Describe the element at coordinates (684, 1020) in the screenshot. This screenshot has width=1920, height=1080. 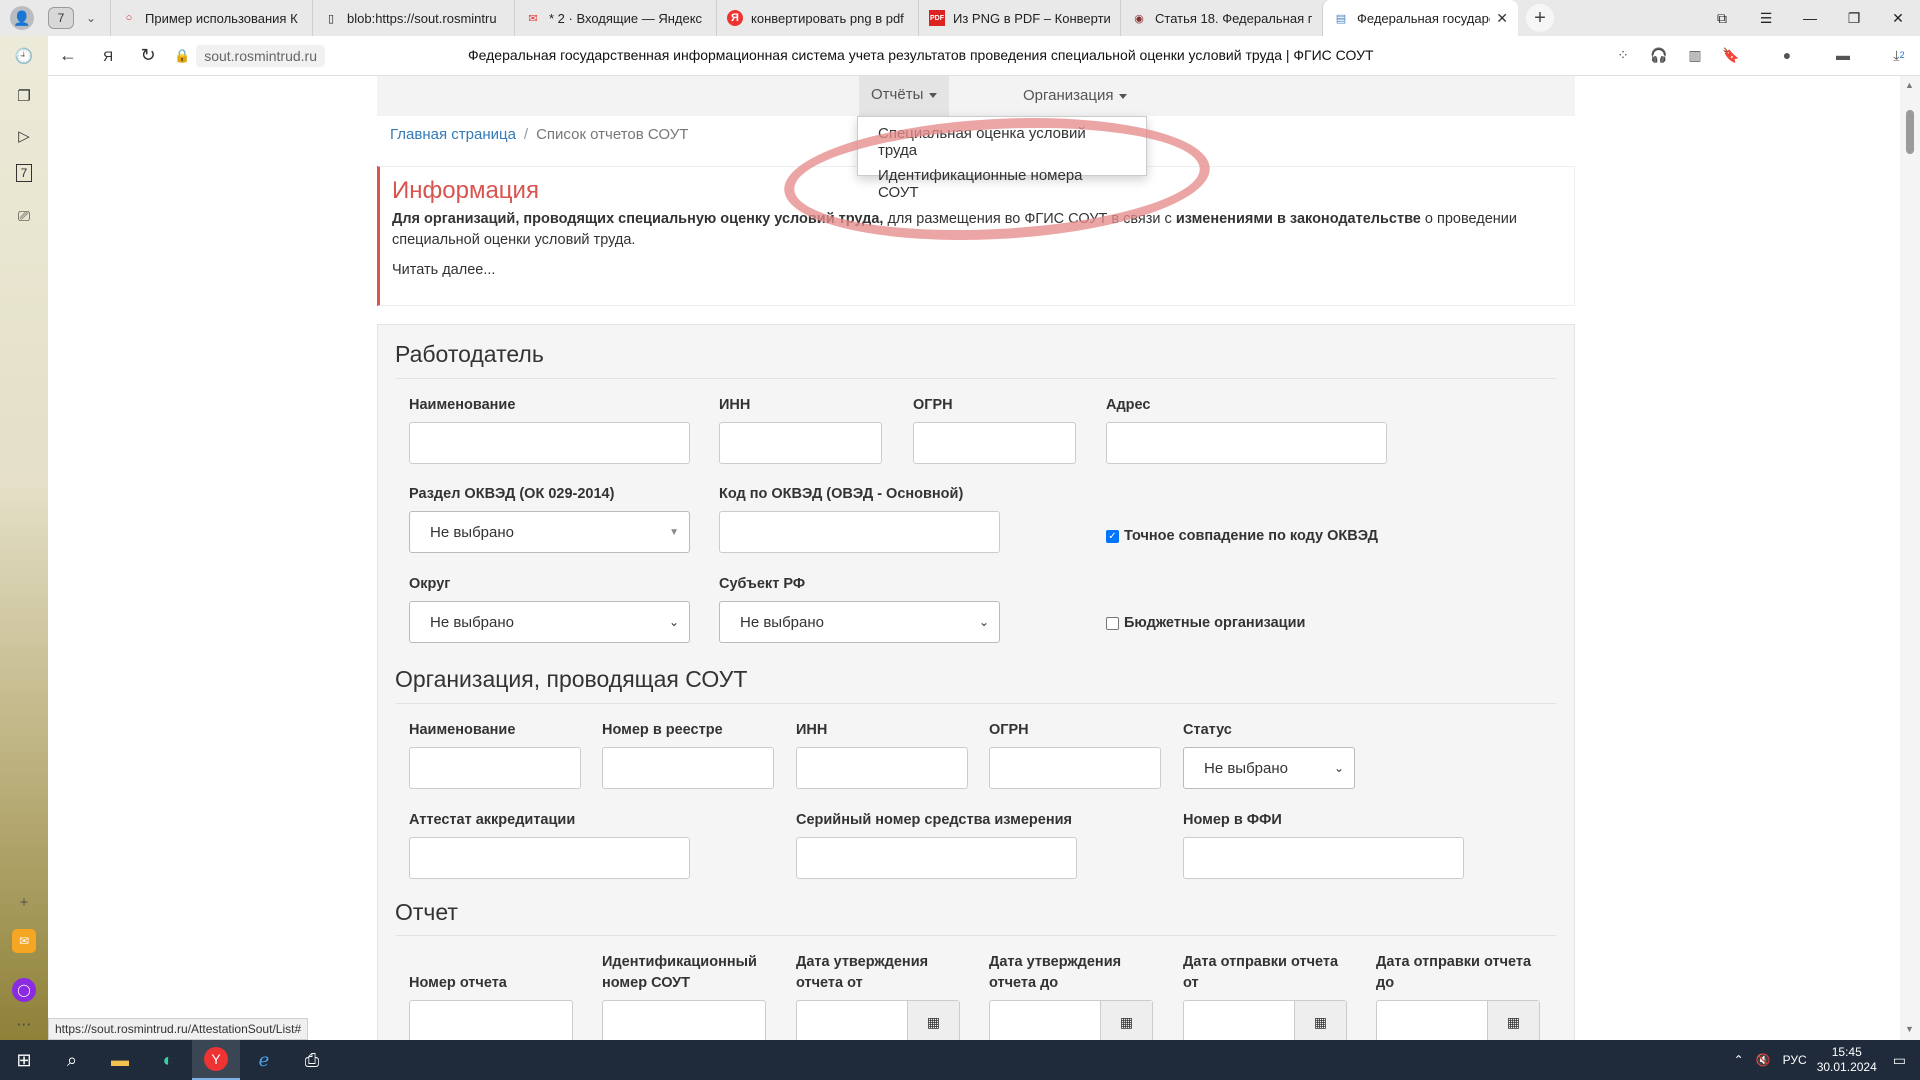
I see `sout-id-input` at that location.